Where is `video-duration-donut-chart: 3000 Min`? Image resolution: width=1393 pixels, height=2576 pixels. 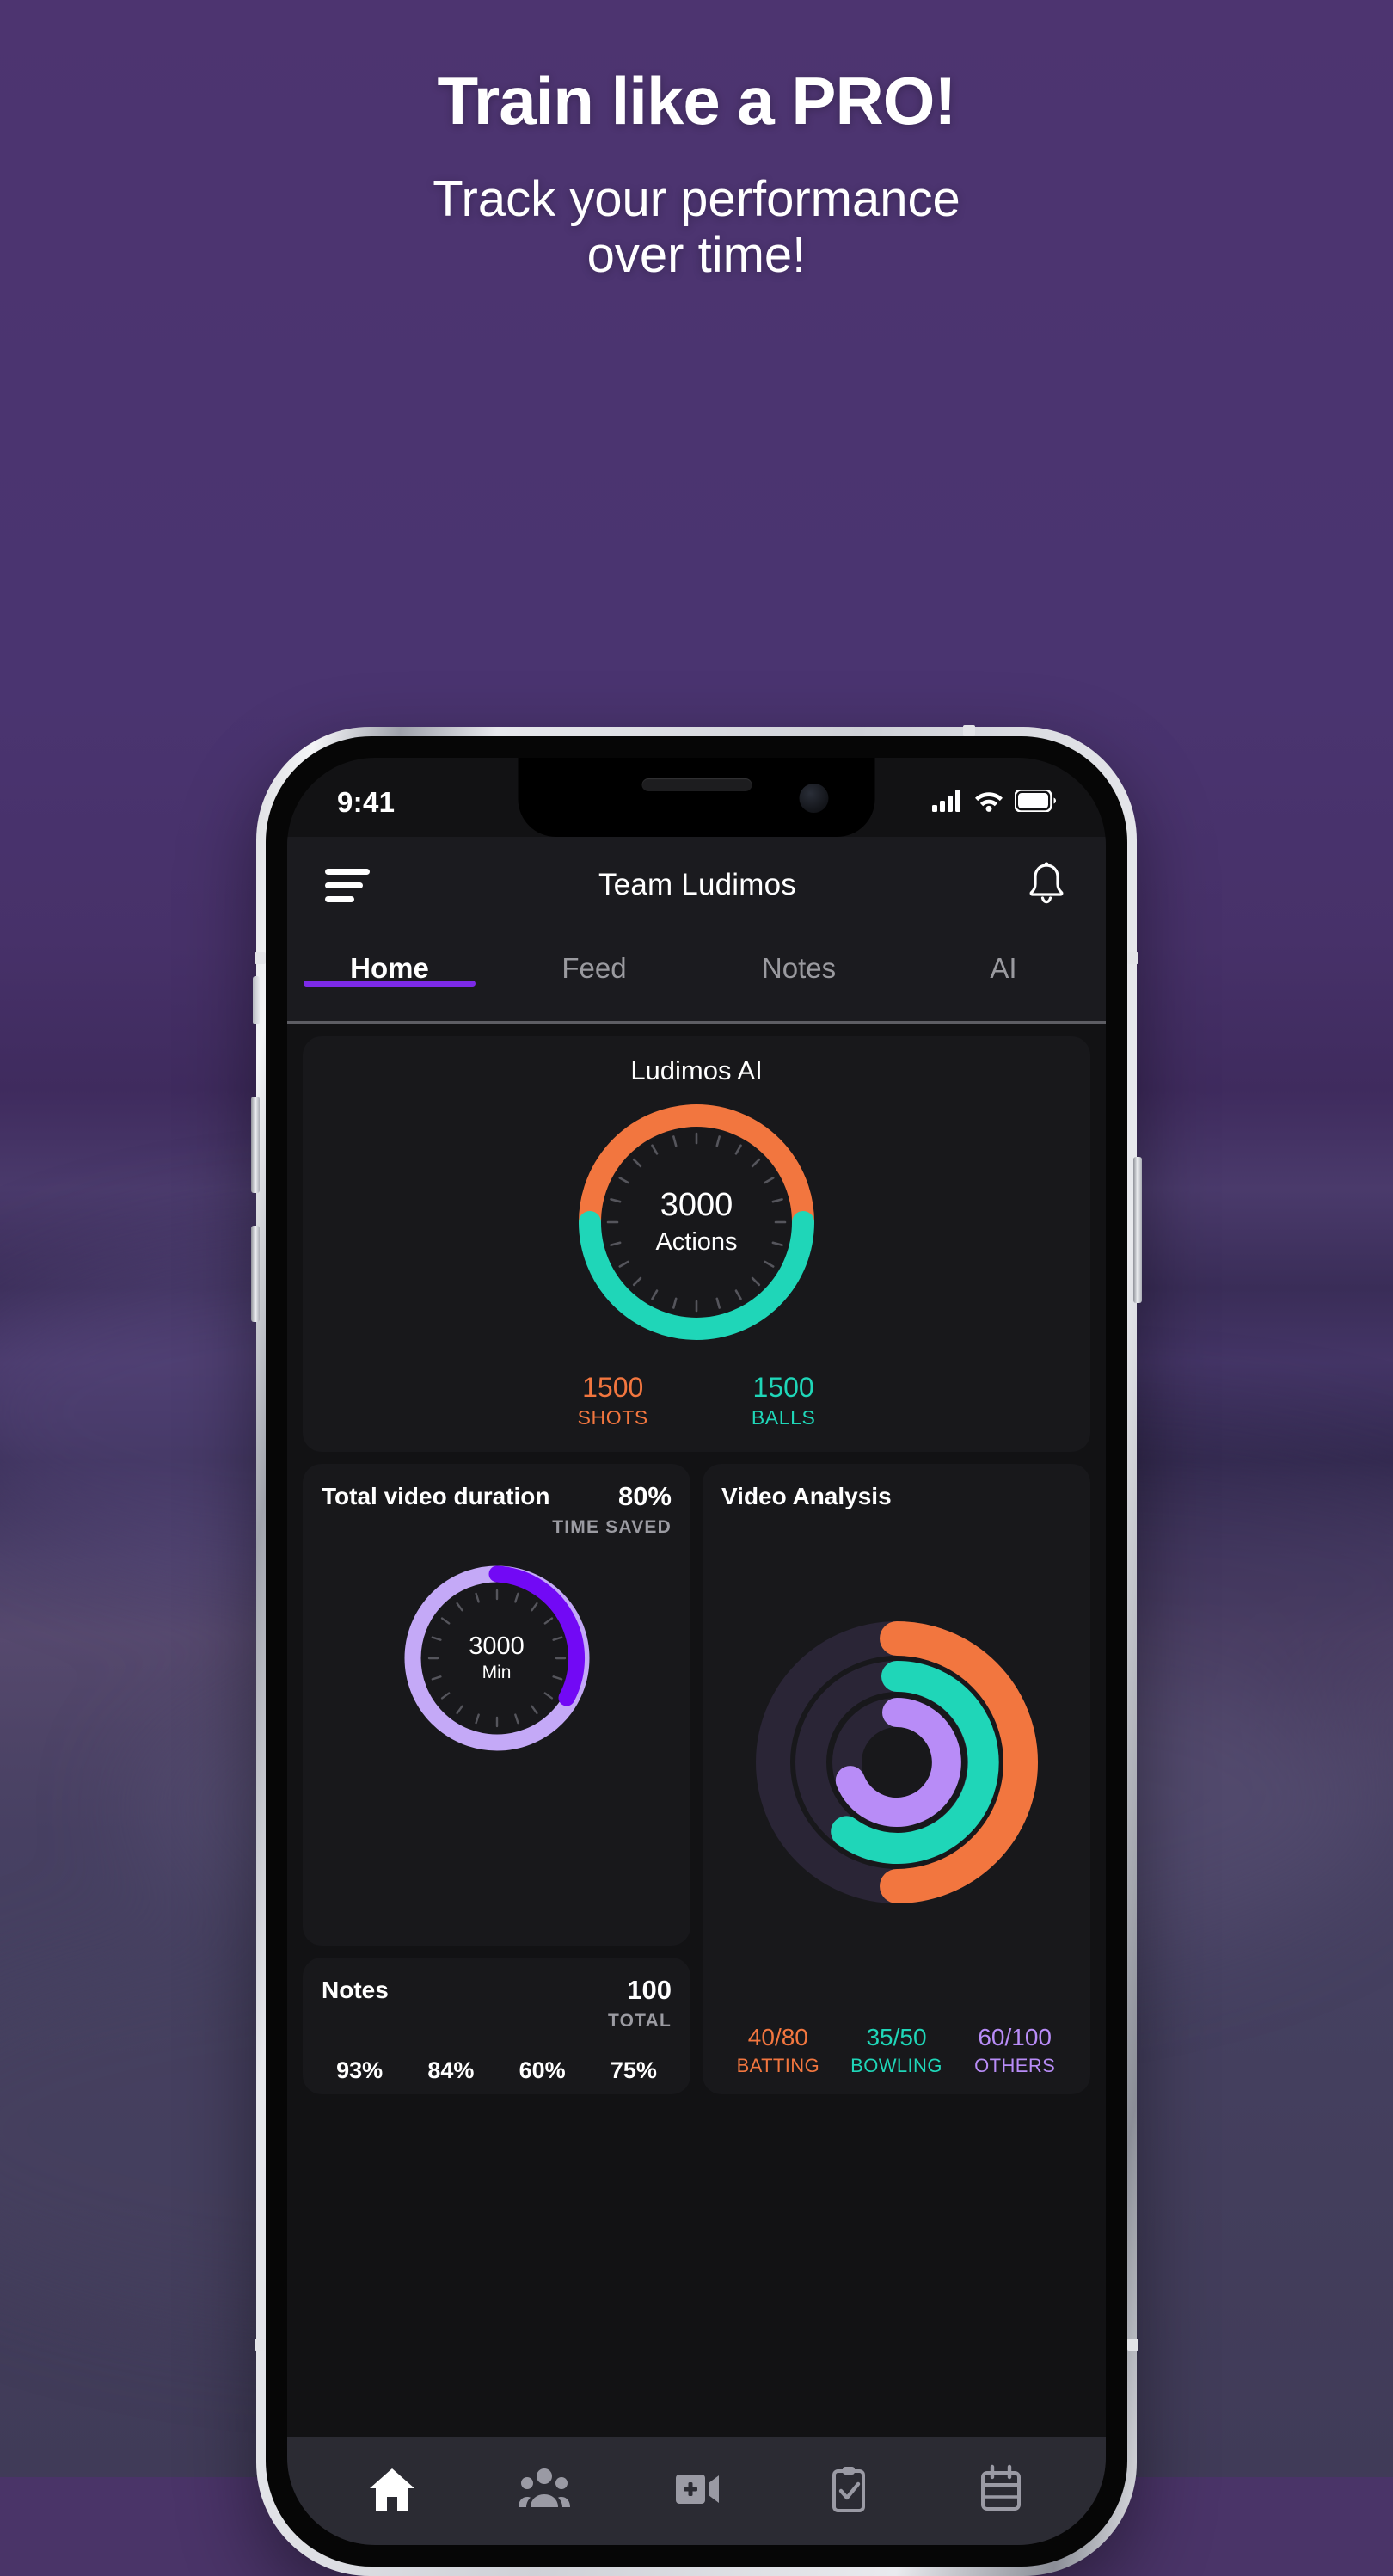 video-duration-donut-chart: 3000 Min is located at coordinates (497, 1658).